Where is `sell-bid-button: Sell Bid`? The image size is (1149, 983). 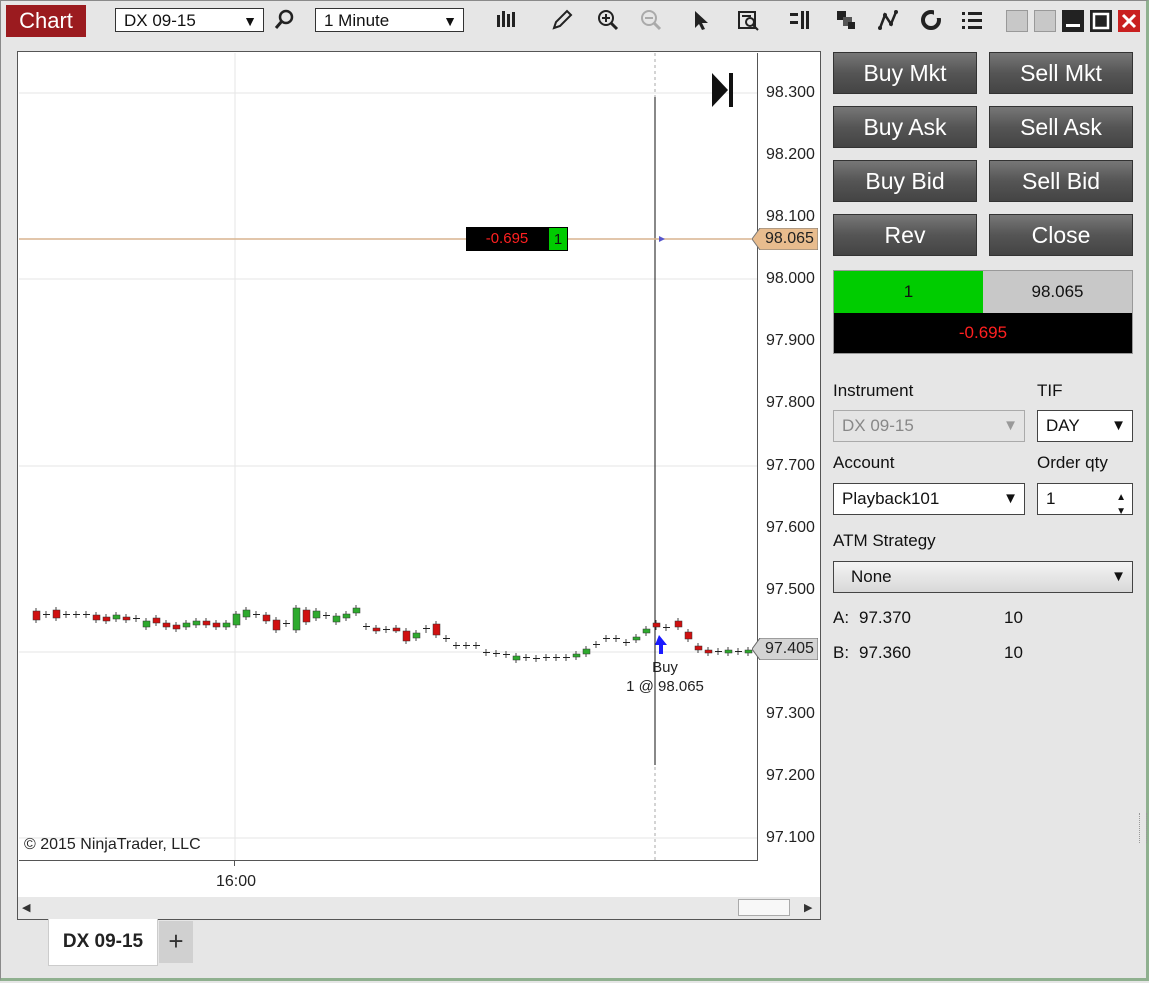 sell-bid-button: Sell Bid is located at coordinates (1061, 181).